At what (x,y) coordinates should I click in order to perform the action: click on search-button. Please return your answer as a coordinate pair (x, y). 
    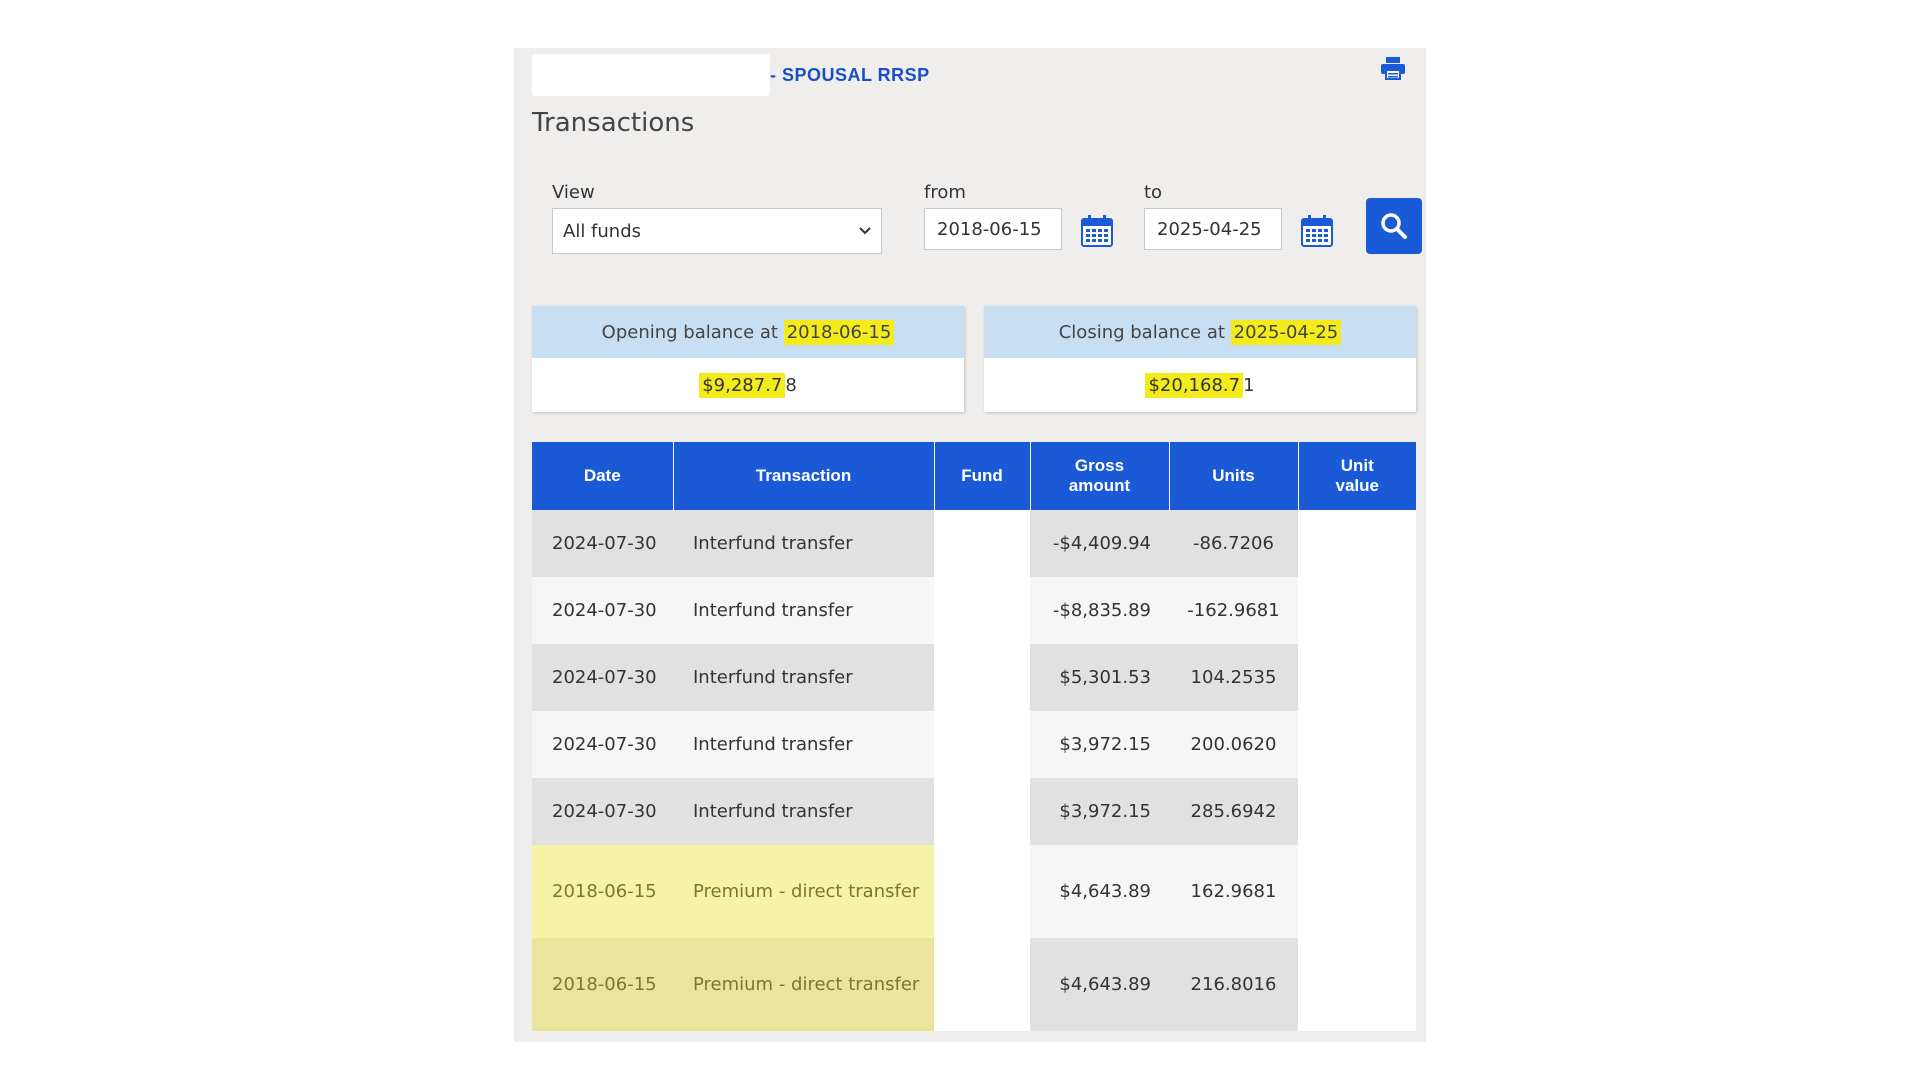
    Looking at the image, I should click on (1394, 226).